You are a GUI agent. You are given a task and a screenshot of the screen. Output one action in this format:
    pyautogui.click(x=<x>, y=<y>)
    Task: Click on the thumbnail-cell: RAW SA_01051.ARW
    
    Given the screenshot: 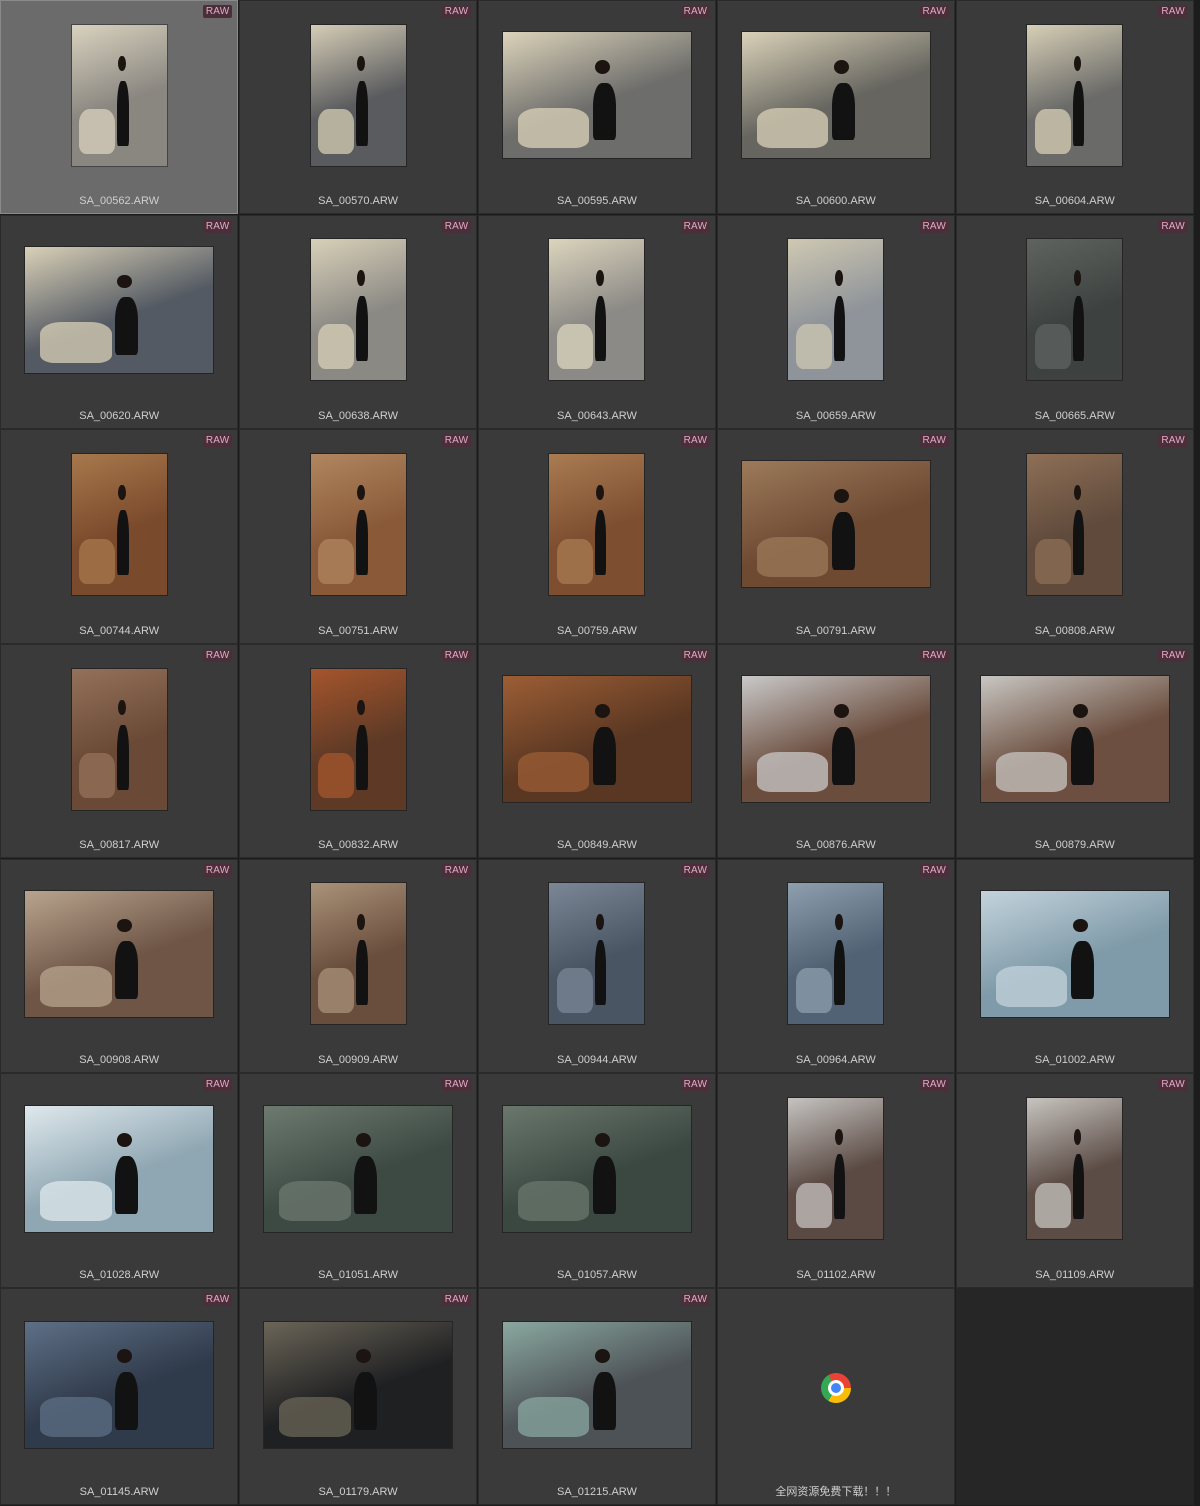 What is the action you would take?
    pyautogui.click(x=358, y=1180)
    